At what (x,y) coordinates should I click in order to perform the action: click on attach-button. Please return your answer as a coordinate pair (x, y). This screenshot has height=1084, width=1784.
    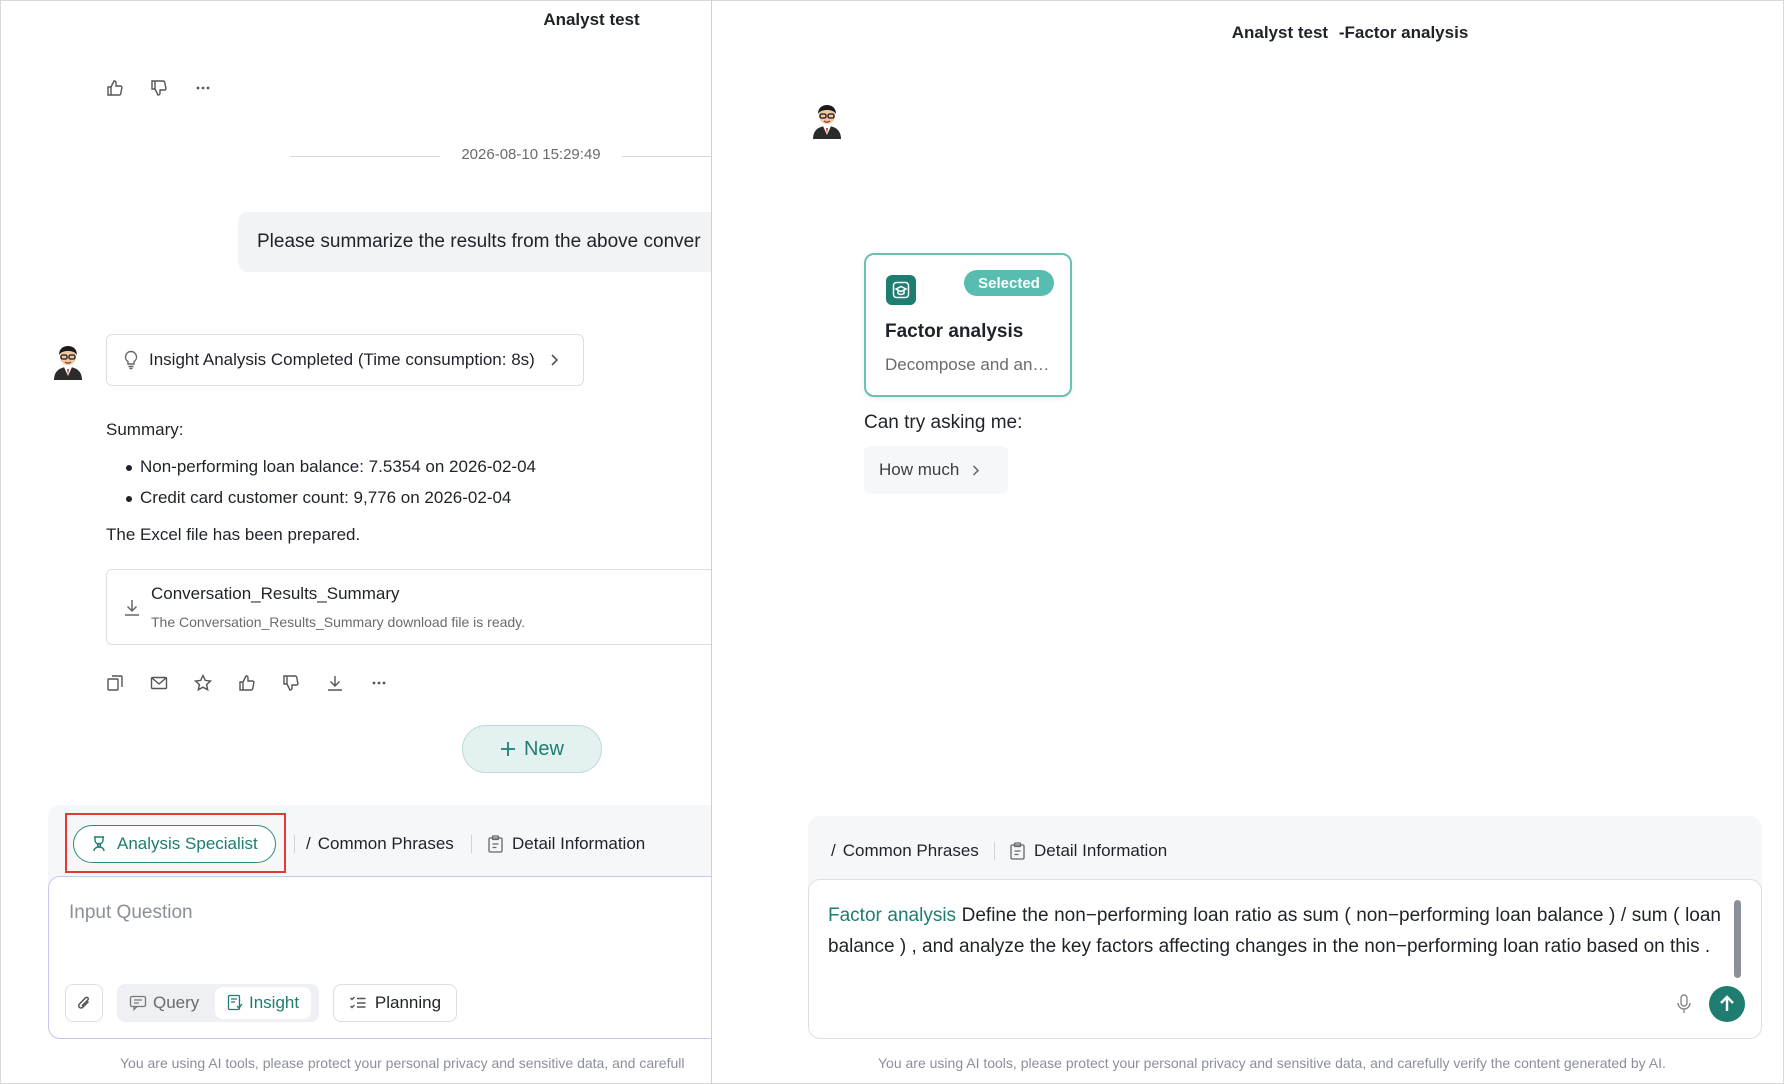
    Looking at the image, I should click on (84, 1003).